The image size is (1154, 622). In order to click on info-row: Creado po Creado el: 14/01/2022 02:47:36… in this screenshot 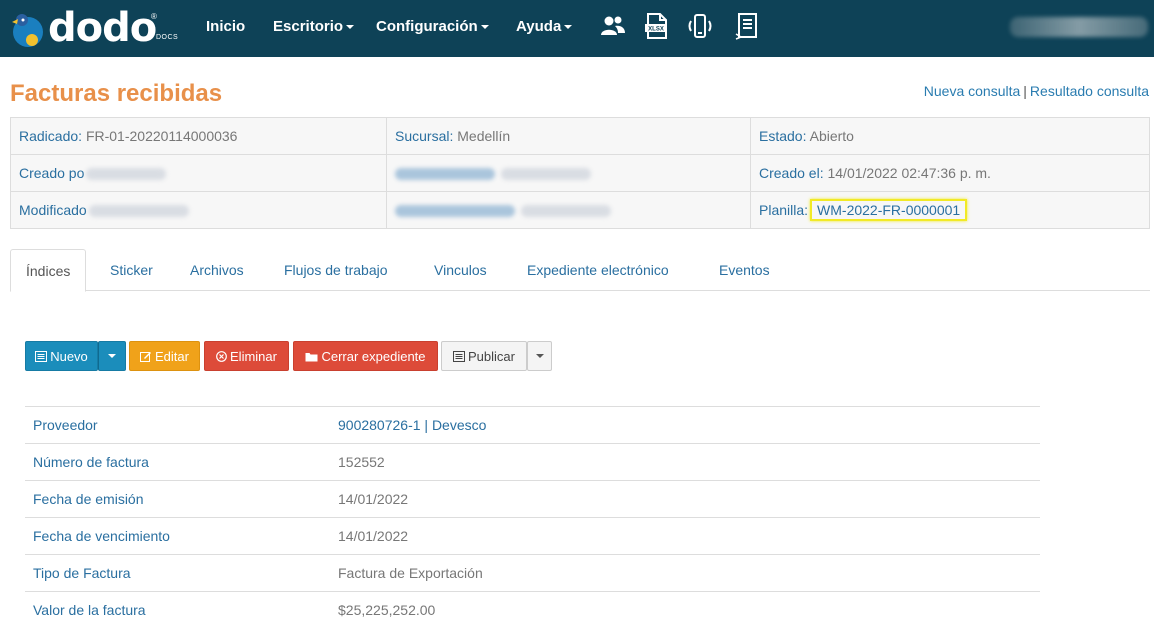, I will do `click(580, 173)`.